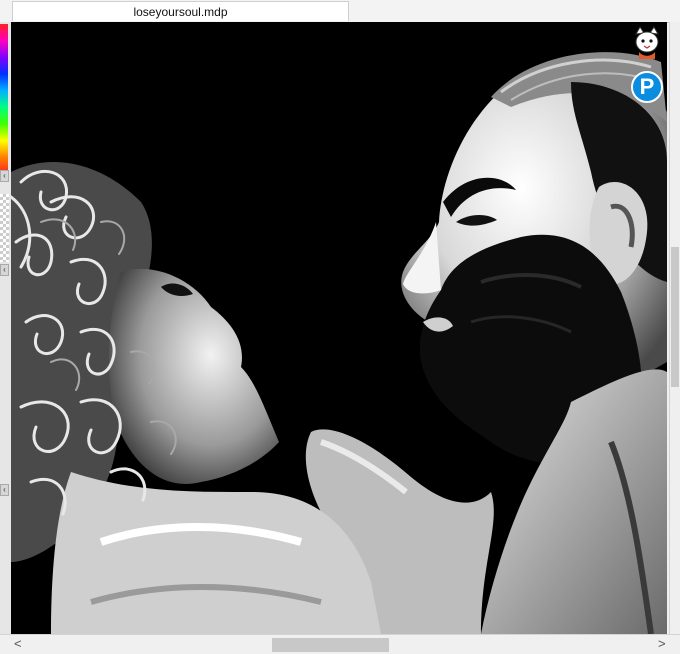 This screenshot has height=654, width=680. Describe the element at coordinates (4, 270) in the screenshot. I see `panel-expand-button-2: ‹` at that location.